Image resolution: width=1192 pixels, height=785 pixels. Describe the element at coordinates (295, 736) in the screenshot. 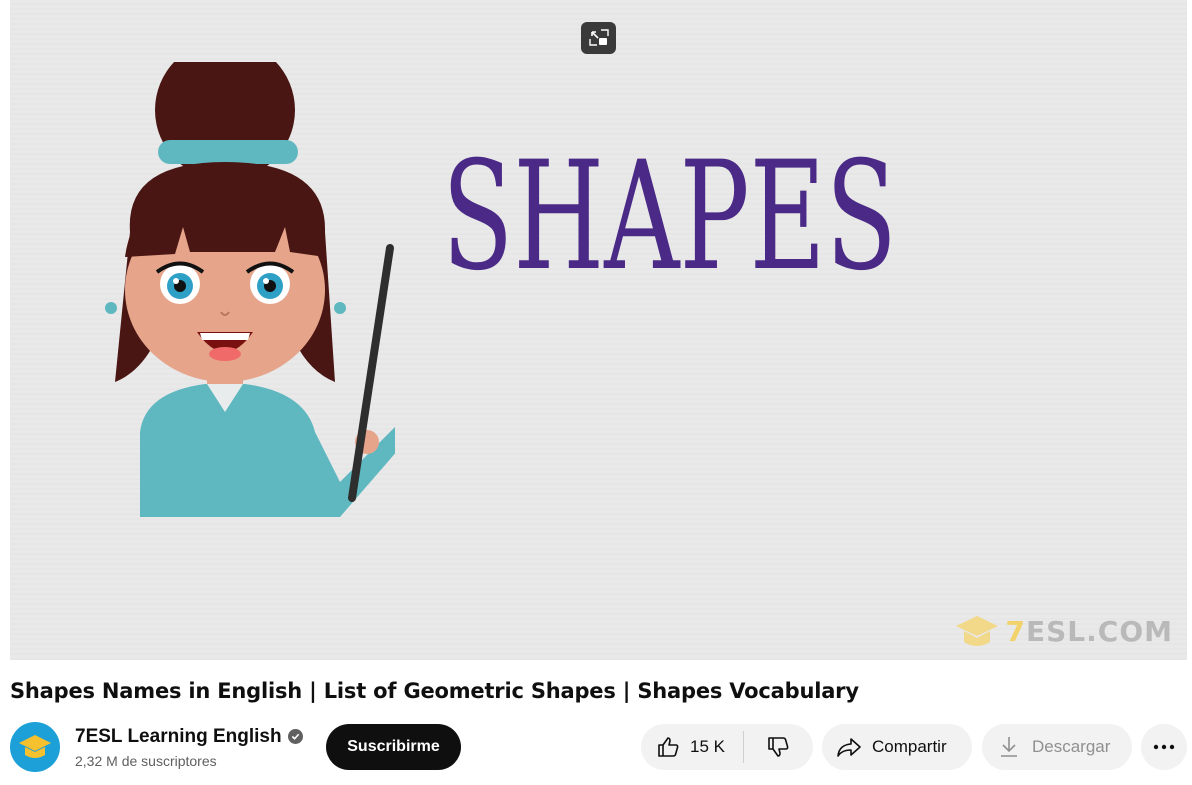

I see `verified-check-icon` at that location.